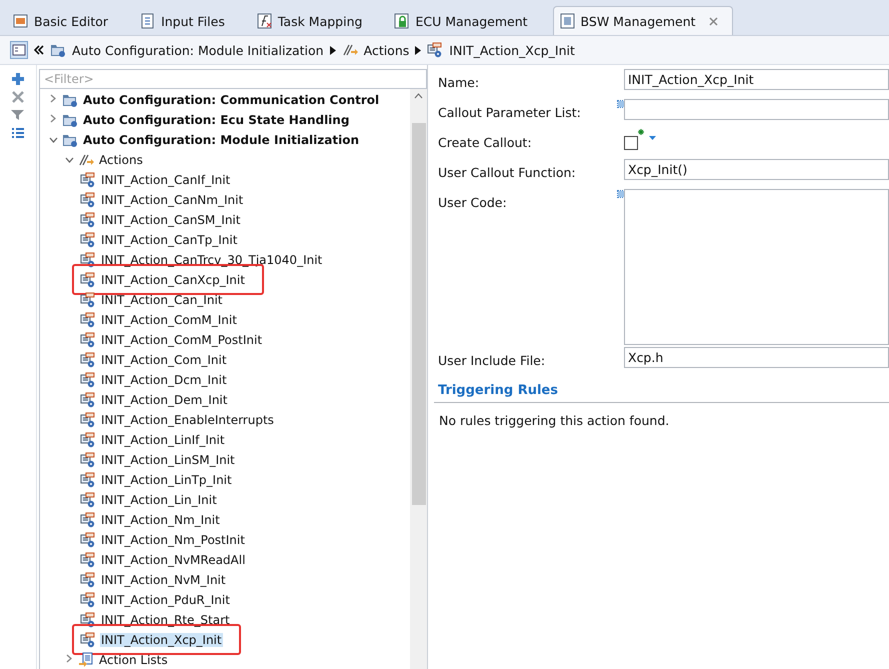  What do you see at coordinates (756, 109) in the screenshot?
I see `input-field` at bounding box center [756, 109].